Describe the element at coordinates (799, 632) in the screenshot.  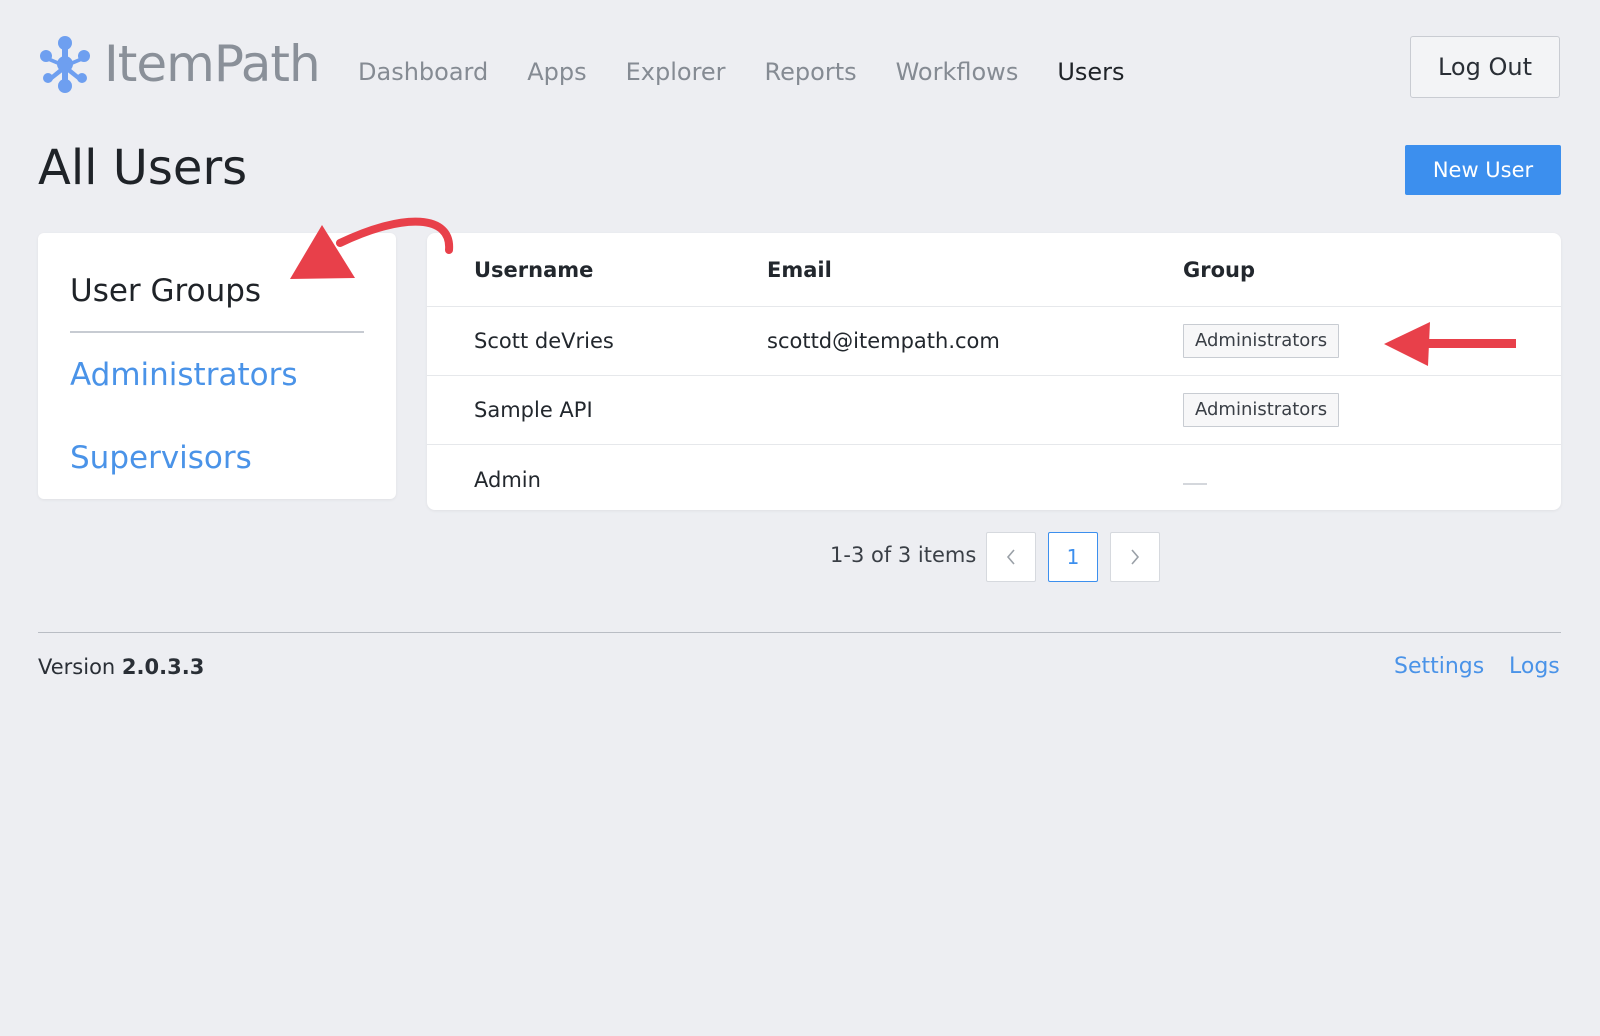
I see `footer-divider` at that location.